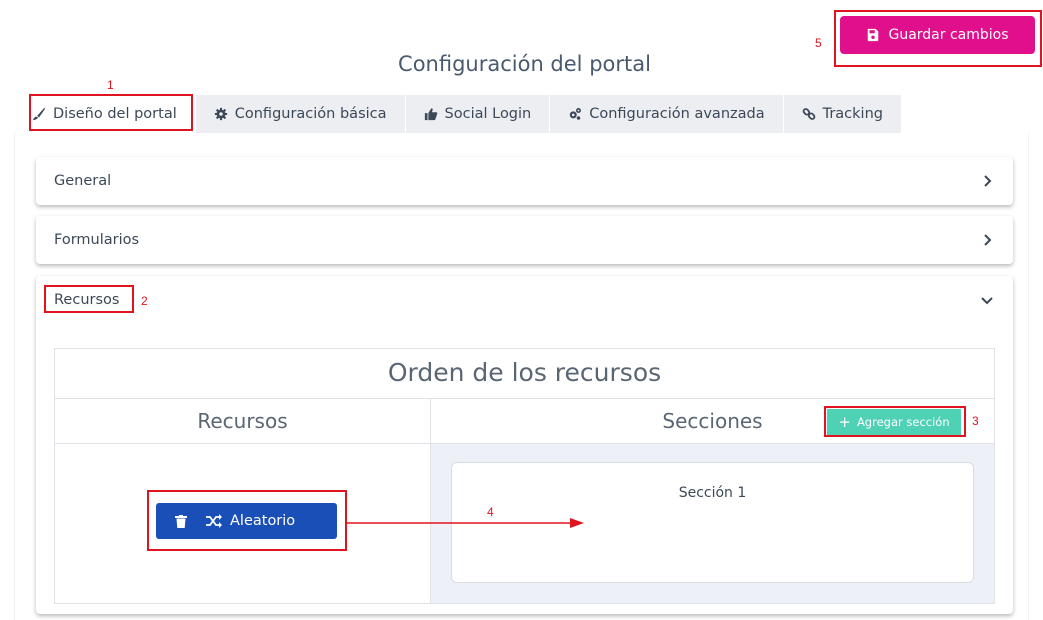 The image size is (1043, 620). I want to click on tab-label: Diseño del portal, so click(115, 114).